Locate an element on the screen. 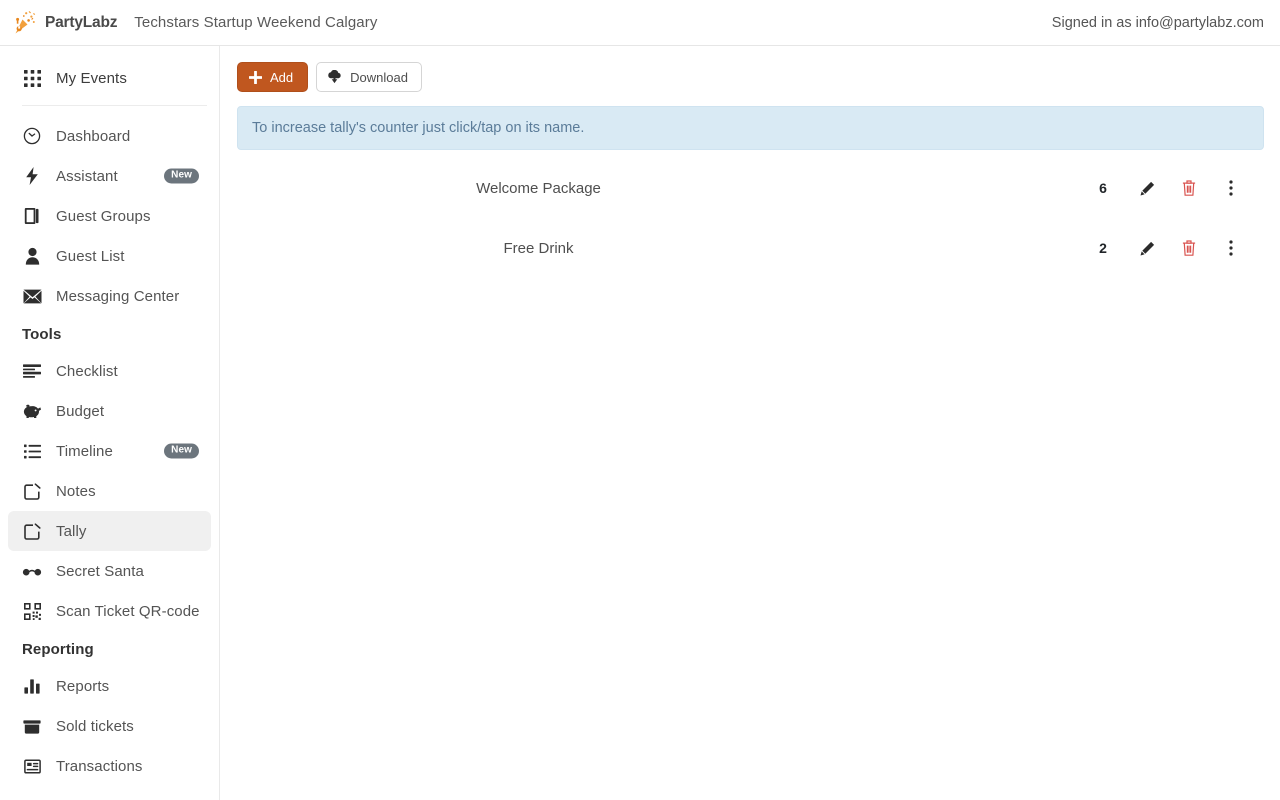 The image size is (1280, 800). sidebar-item-tally: Tally is located at coordinates (109, 531).